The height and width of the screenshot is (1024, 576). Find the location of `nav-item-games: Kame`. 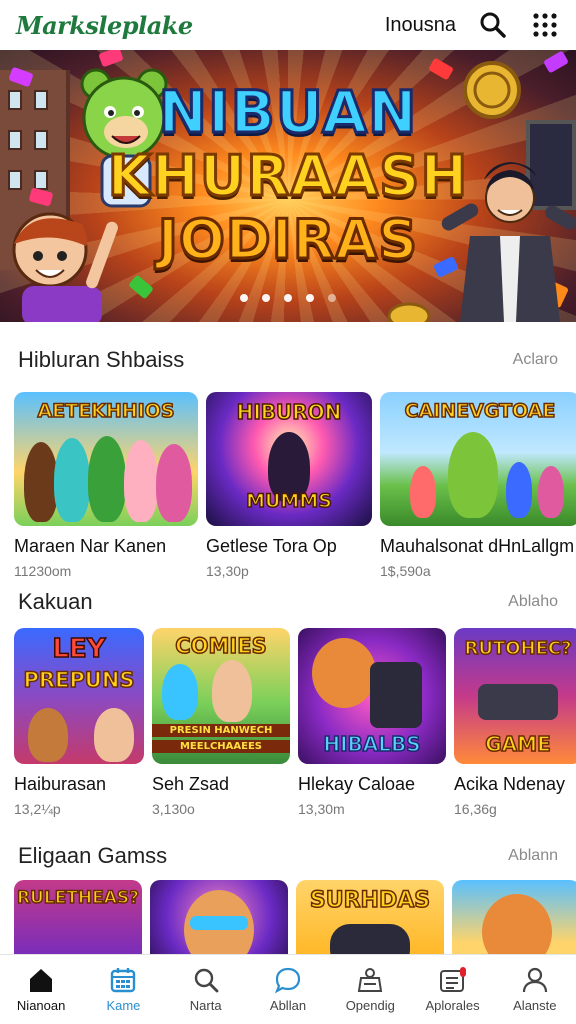

nav-item-games: Kame is located at coordinates (123, 989).